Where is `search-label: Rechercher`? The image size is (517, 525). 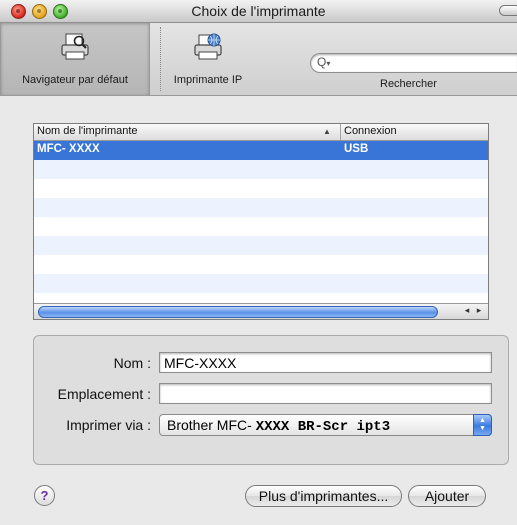
search-label: Rechercher is located at coordinates (408, 84).